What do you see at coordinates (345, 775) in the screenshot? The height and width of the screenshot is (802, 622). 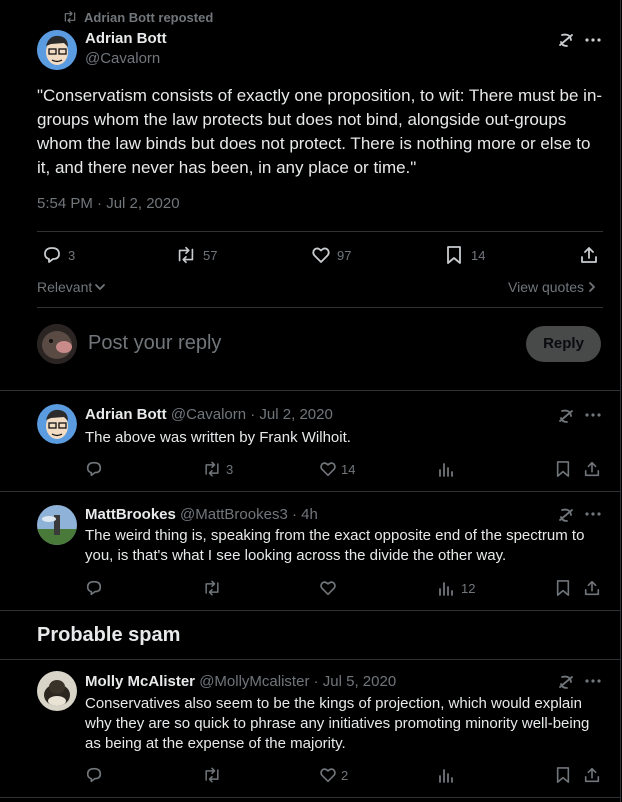 I see `like-count: 2` at bounding box center [345, 775].